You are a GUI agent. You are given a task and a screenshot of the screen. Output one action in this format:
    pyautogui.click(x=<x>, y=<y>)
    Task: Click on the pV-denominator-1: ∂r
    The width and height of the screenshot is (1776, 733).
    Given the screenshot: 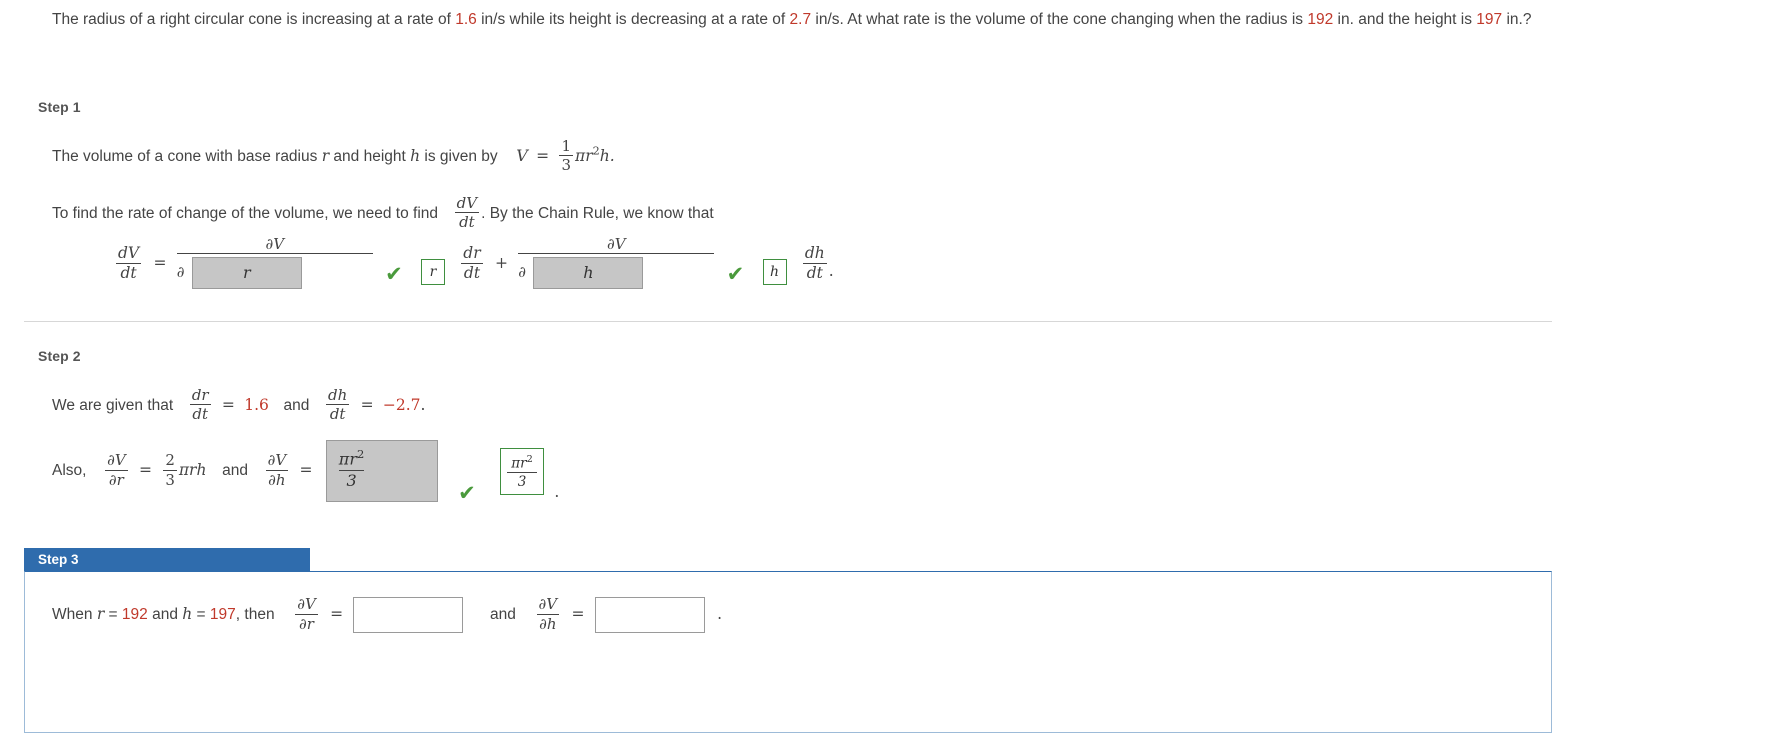 What is the action you would take?
    pyautogui.click(x=116, y=479)
    